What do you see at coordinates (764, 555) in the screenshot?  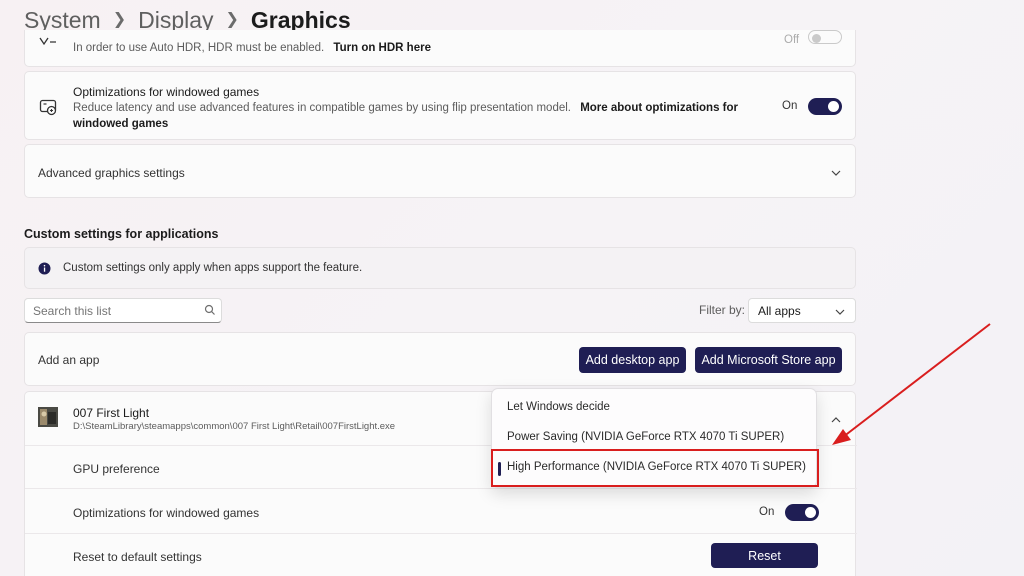 I see `reset-button: Reset` at bounding box center [764, 555].